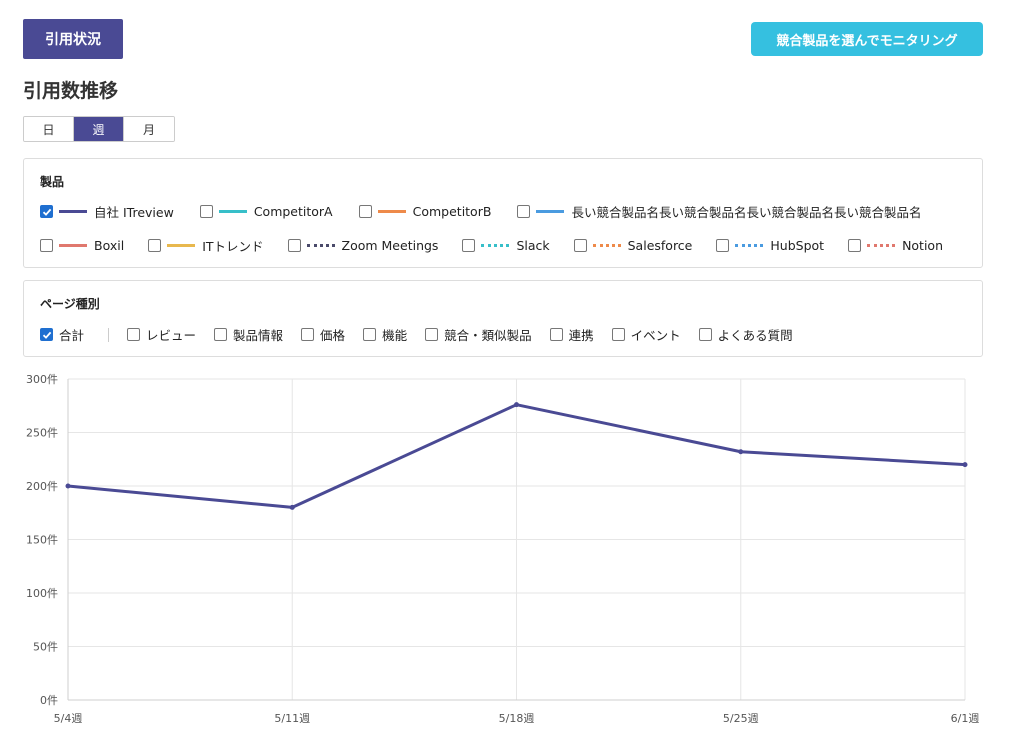 Image resolution: width=1026 pixels, height=741 pixels. What do you see at coordinates (134, 212) in the screenshot?
I see `product-label: 自社 ITreview` at bounding box center [134, 212].